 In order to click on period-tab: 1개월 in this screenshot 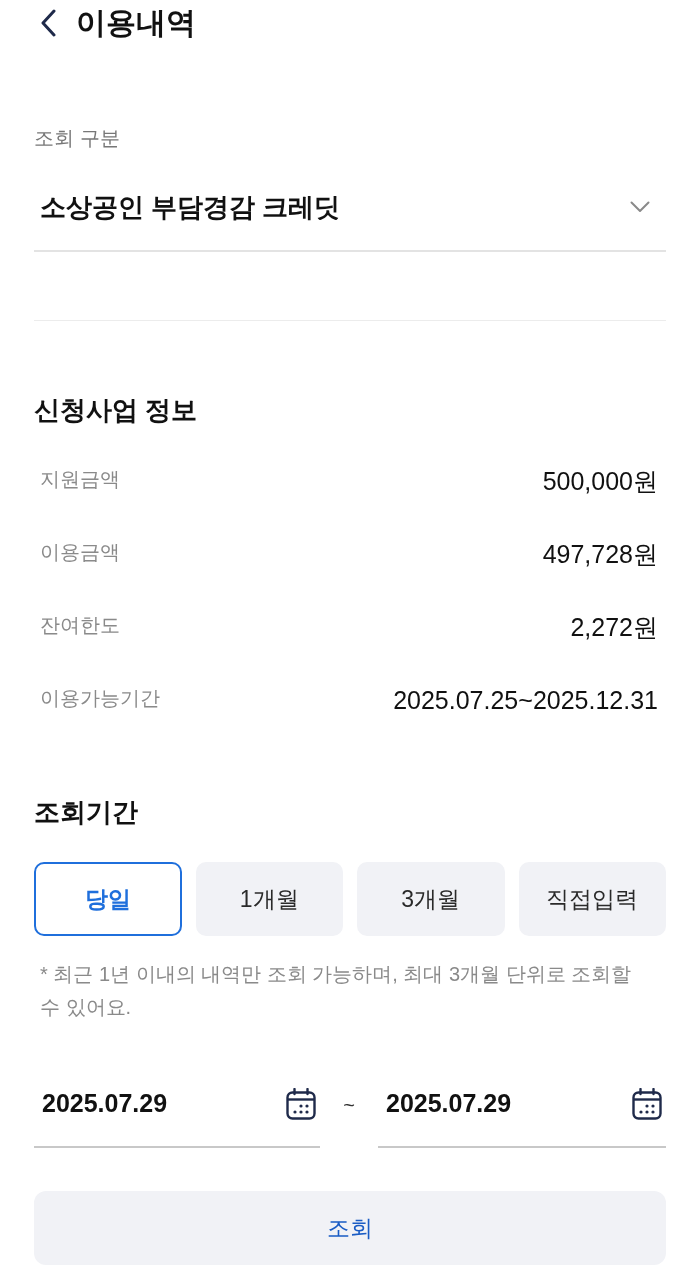, I will do `click(269, 899)`.